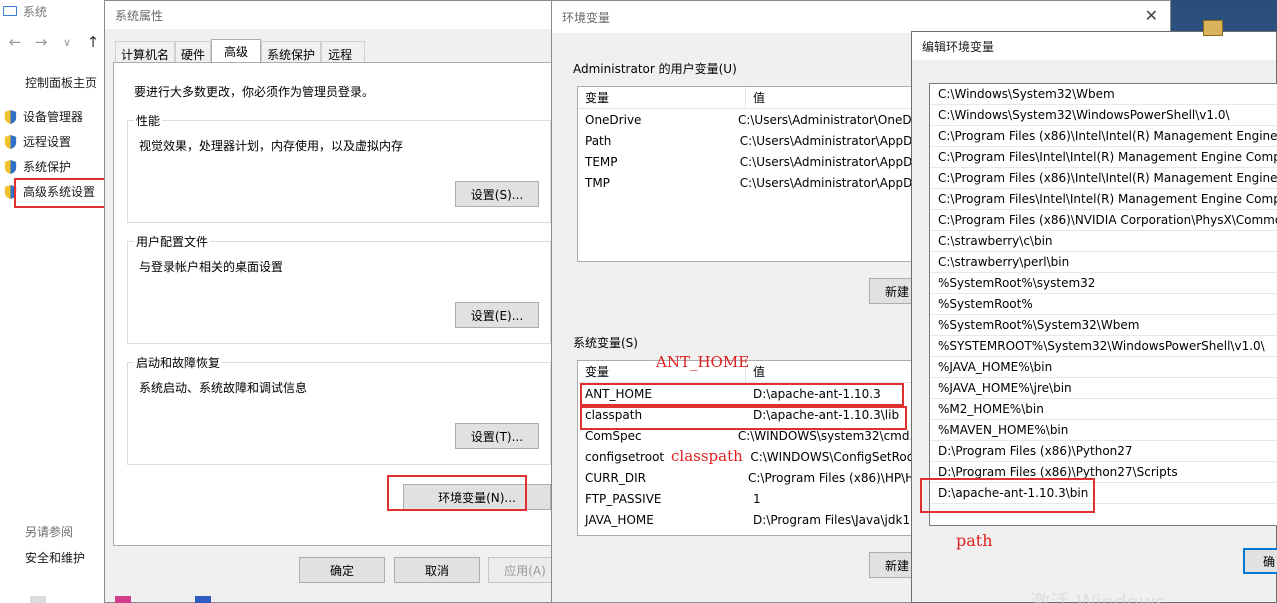 The image size is (1277, 603). I want to click on system-protection-link: 系统保护, so click(37, 166).